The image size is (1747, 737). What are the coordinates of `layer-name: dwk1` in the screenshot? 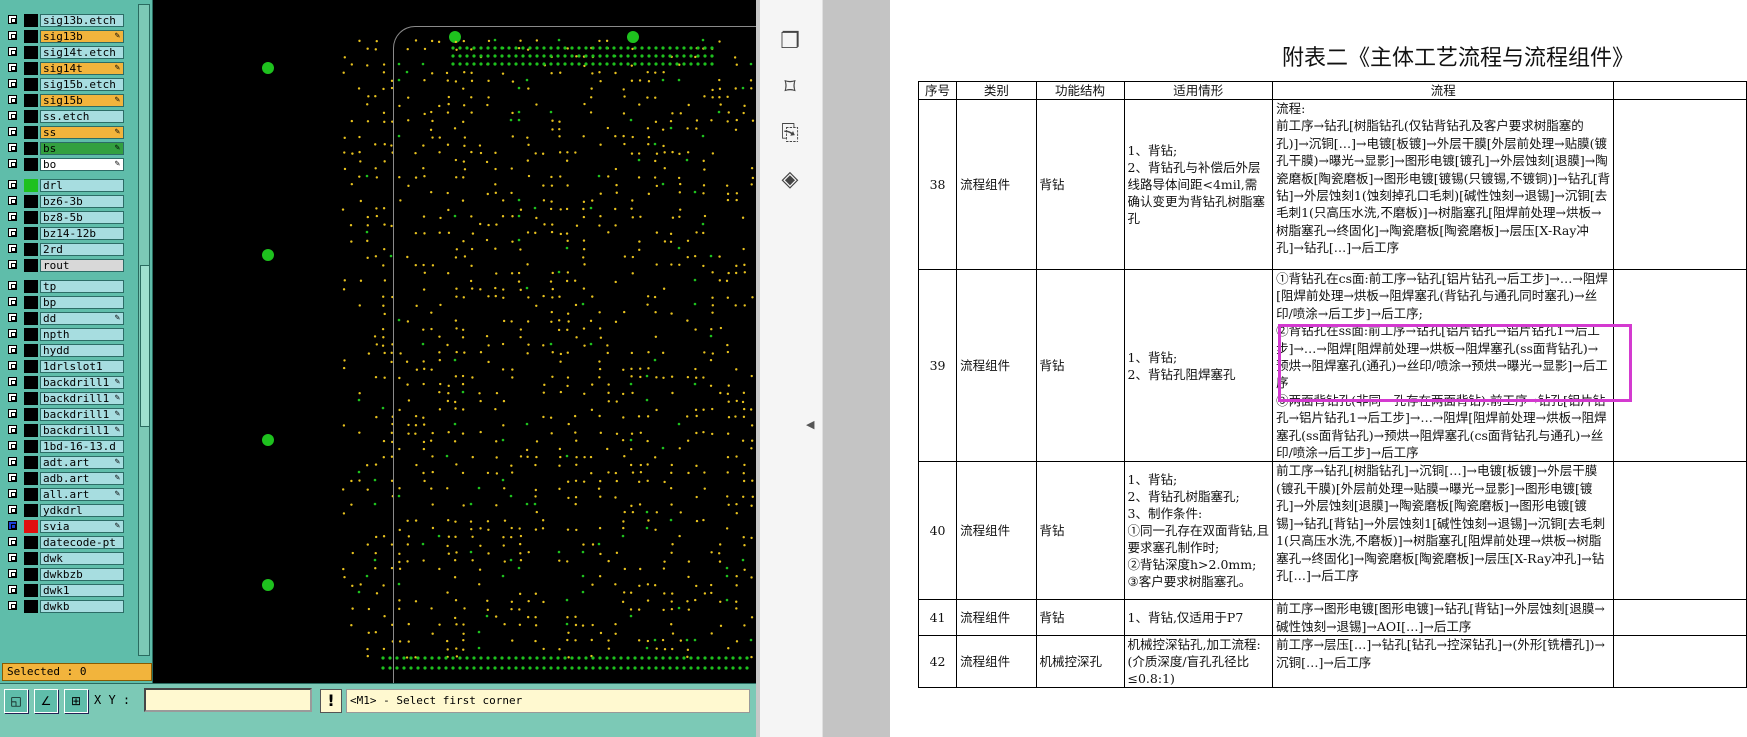 It's located at (82, 590).